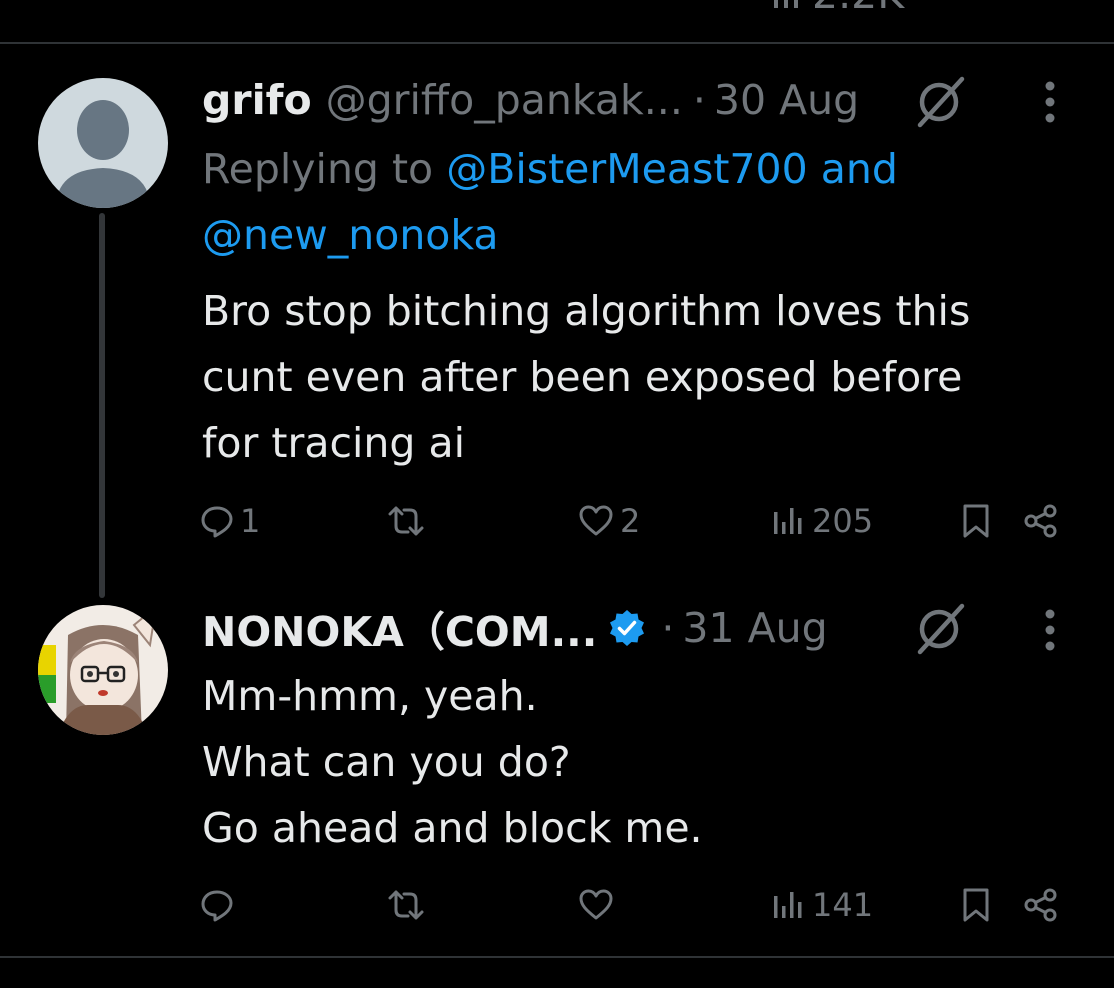 Image resolution: width=1114 pixels, height=988 pixels. What do you see at coordinates (250, 521) in the screenshot?
I see `reply-count: 1` at bounding box center [250, 521].